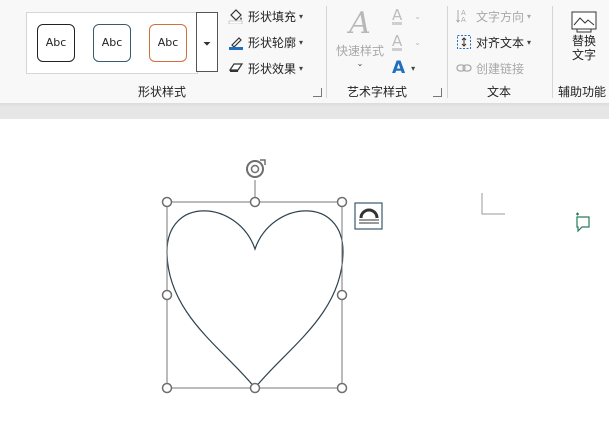  I want to click on resize-handle-top, so click(255, 202).